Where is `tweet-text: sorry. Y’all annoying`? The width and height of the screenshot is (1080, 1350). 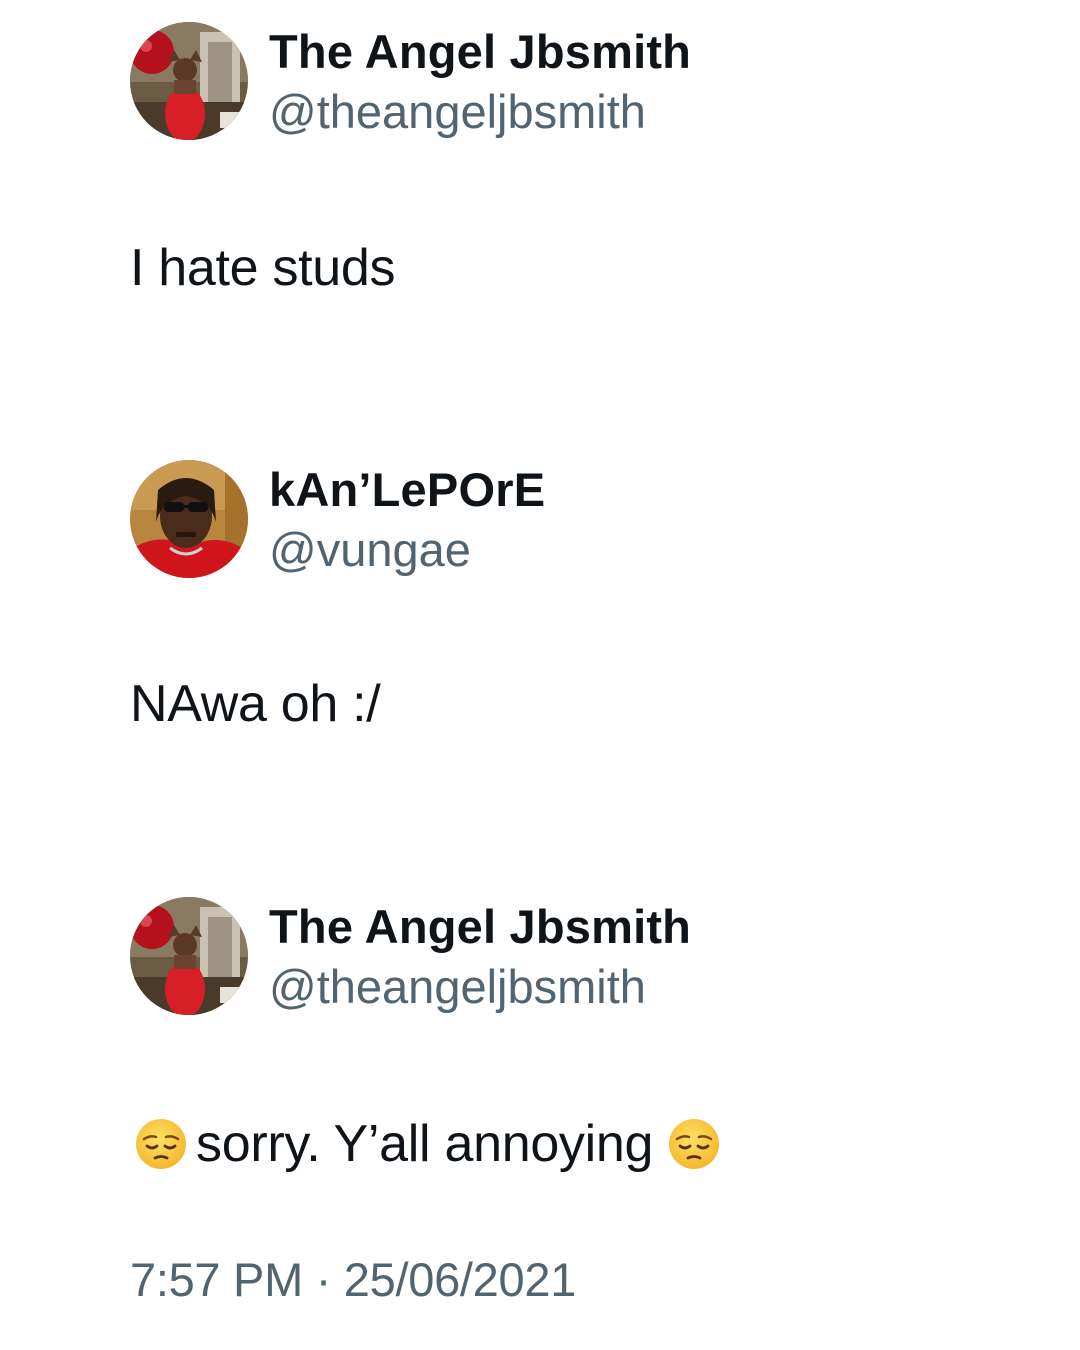 tweet-text: sorry. Y’all annoying is located at coordinates (425, 1144).